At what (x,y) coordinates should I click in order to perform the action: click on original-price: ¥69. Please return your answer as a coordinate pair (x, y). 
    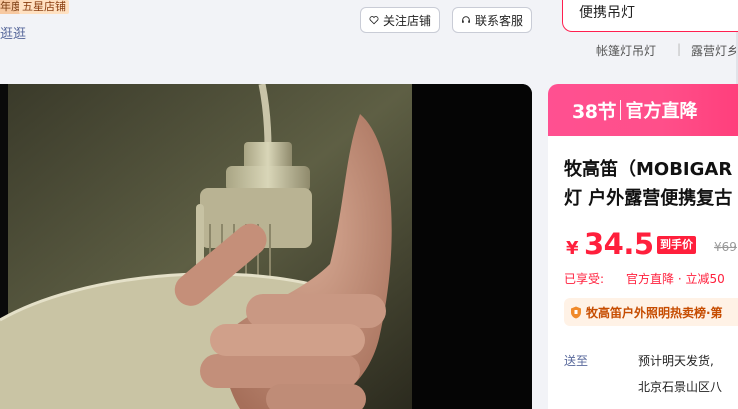
    Looking at the image, I should click on (725, 247).